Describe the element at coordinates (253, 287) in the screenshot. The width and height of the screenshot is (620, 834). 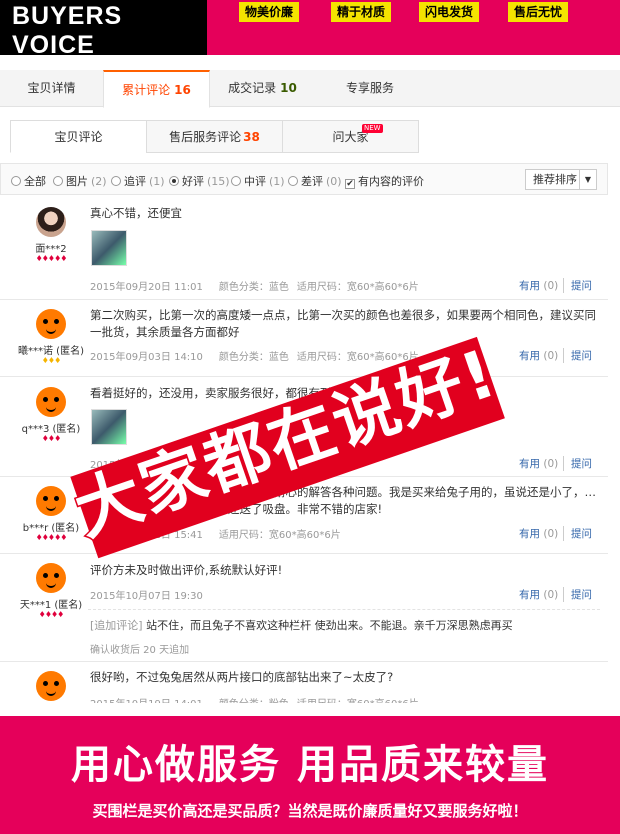
I see `review-color: 颜色分类：蓝色` at that location.